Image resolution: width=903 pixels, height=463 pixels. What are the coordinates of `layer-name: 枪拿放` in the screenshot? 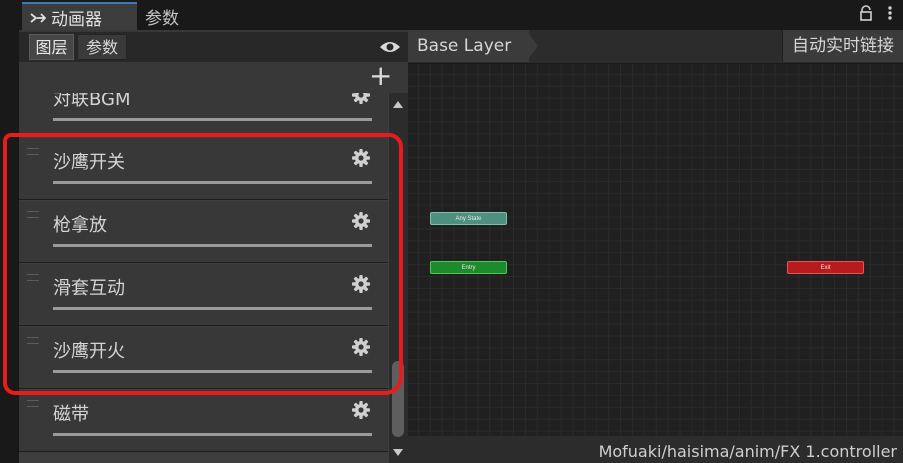 It's located at (80, 225).